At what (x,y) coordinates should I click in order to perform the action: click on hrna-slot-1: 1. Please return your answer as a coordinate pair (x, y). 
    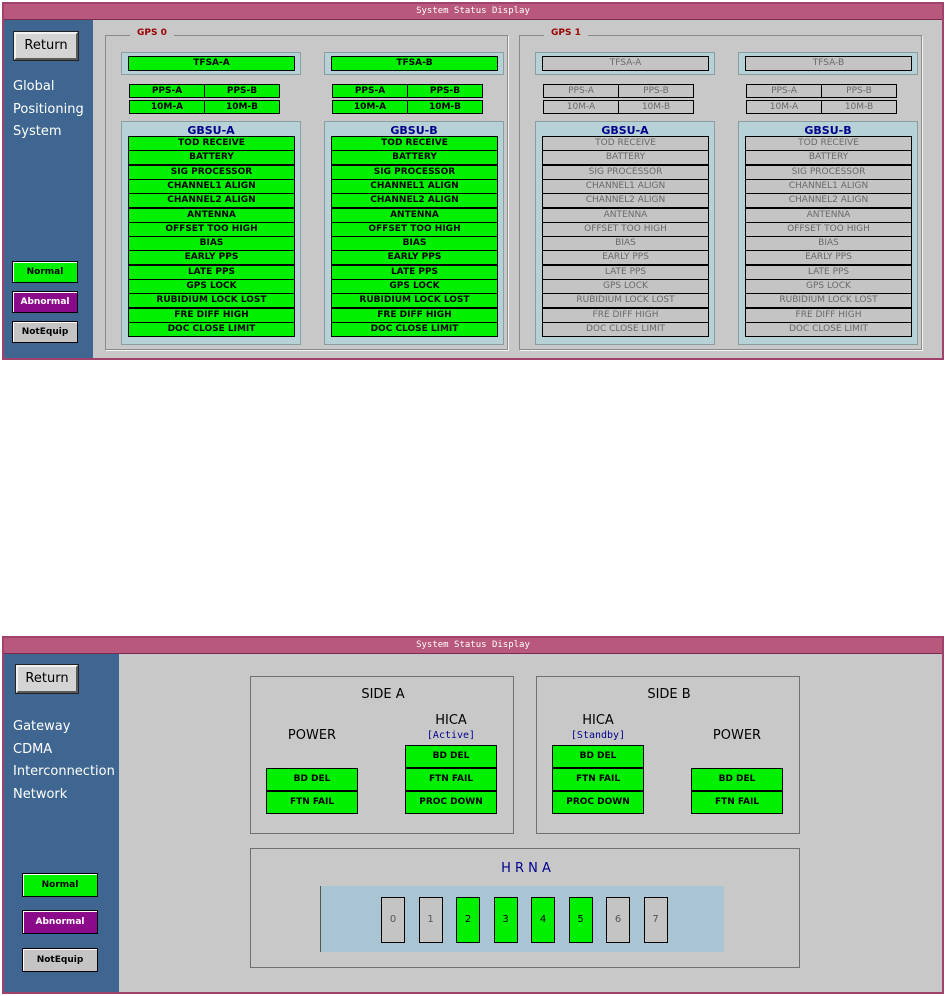
    Looking at the image, I should click on (430, 920).